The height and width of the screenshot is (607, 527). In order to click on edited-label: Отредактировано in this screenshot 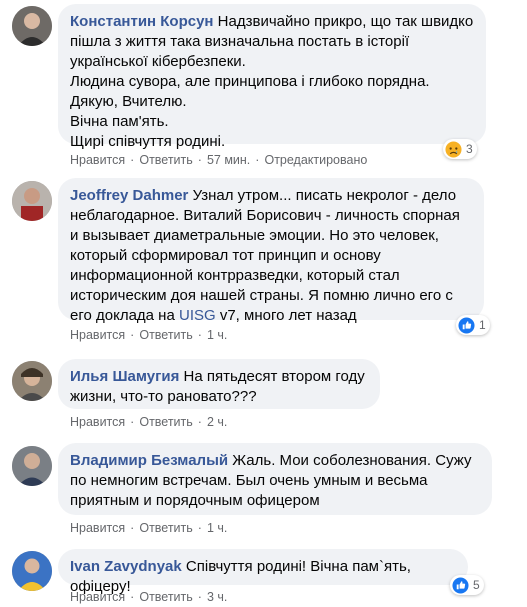, I will do `click(316, 160)`.